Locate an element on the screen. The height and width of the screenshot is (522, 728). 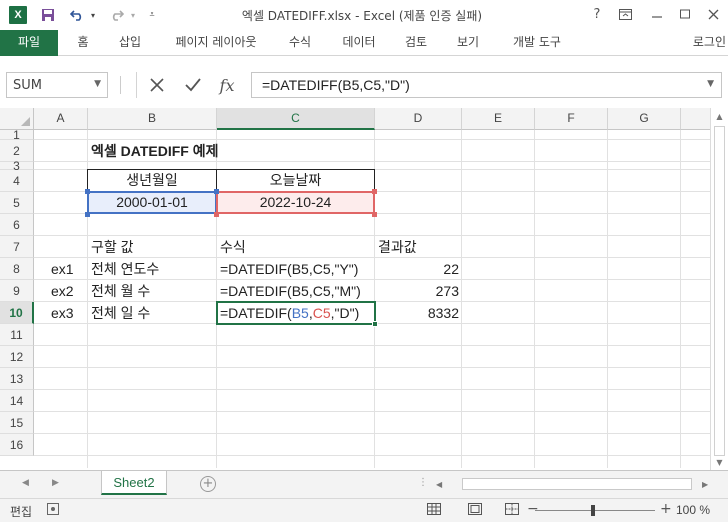
zoom-slider-knob is located at coordinates (593, 510).